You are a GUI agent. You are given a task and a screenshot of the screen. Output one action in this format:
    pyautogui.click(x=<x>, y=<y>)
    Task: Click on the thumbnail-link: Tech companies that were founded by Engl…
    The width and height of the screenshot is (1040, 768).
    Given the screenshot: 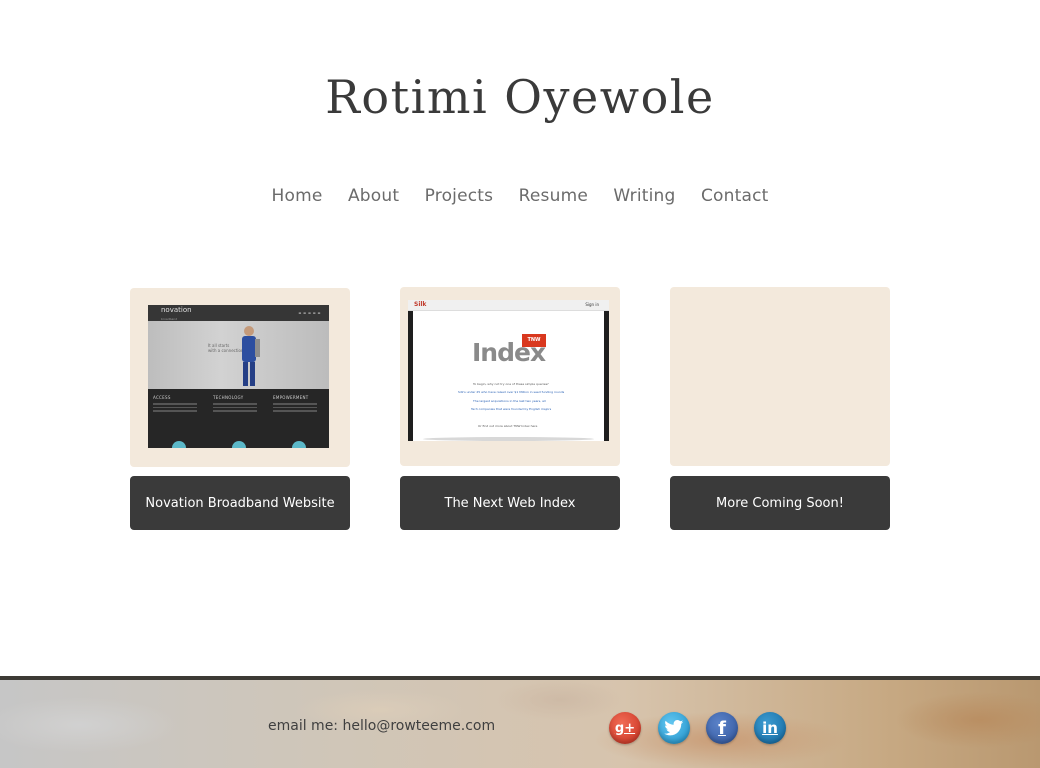 What is the action you would take?
    pyautogui.click(x=511, y=409)
    